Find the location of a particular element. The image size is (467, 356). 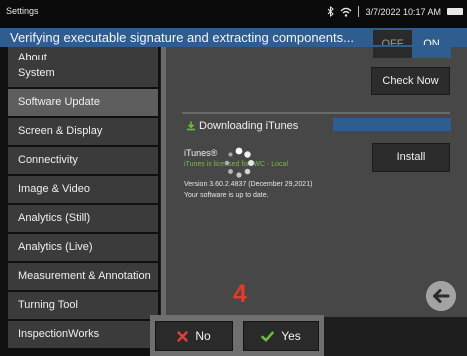

loading-spinner-icon is located at coordinates (239, 162).